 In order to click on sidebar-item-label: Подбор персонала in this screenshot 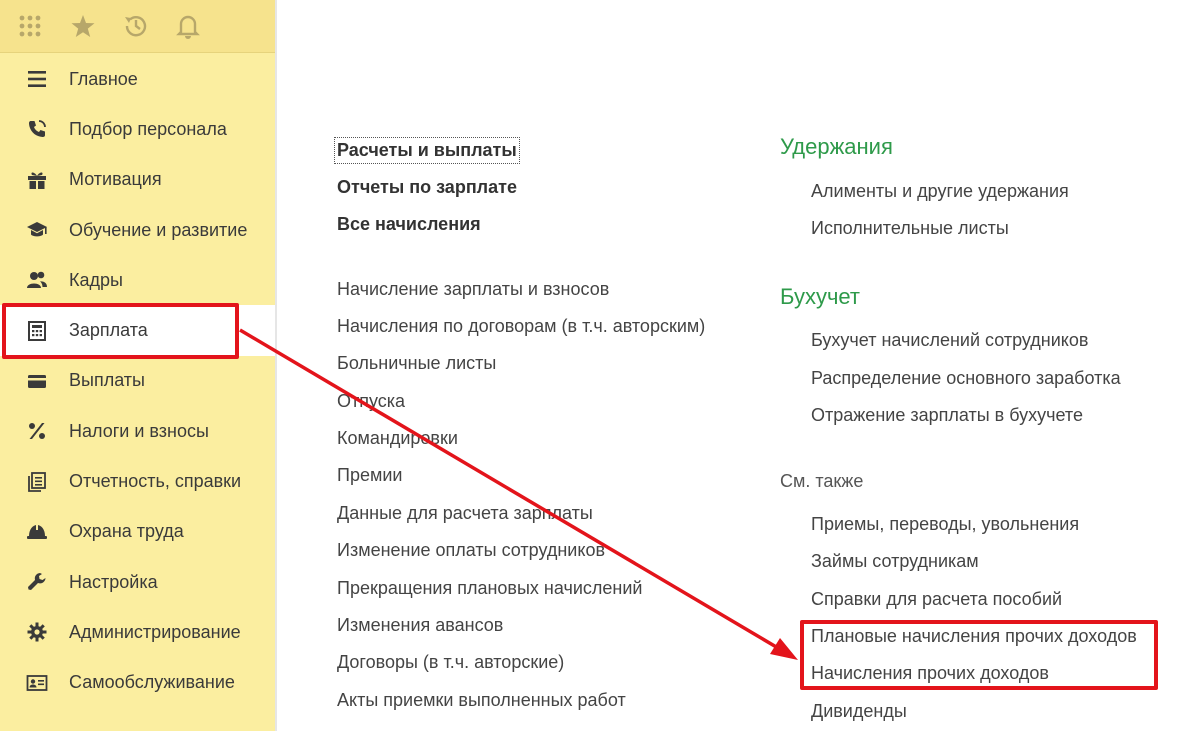, I will do `click(148, 128)`.